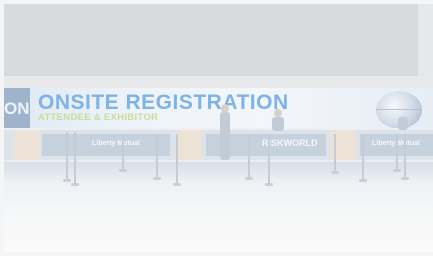  What do you see at coordinates (218, 82) in the screenshot?
I see `soffit` at bounding box center [218, 82].